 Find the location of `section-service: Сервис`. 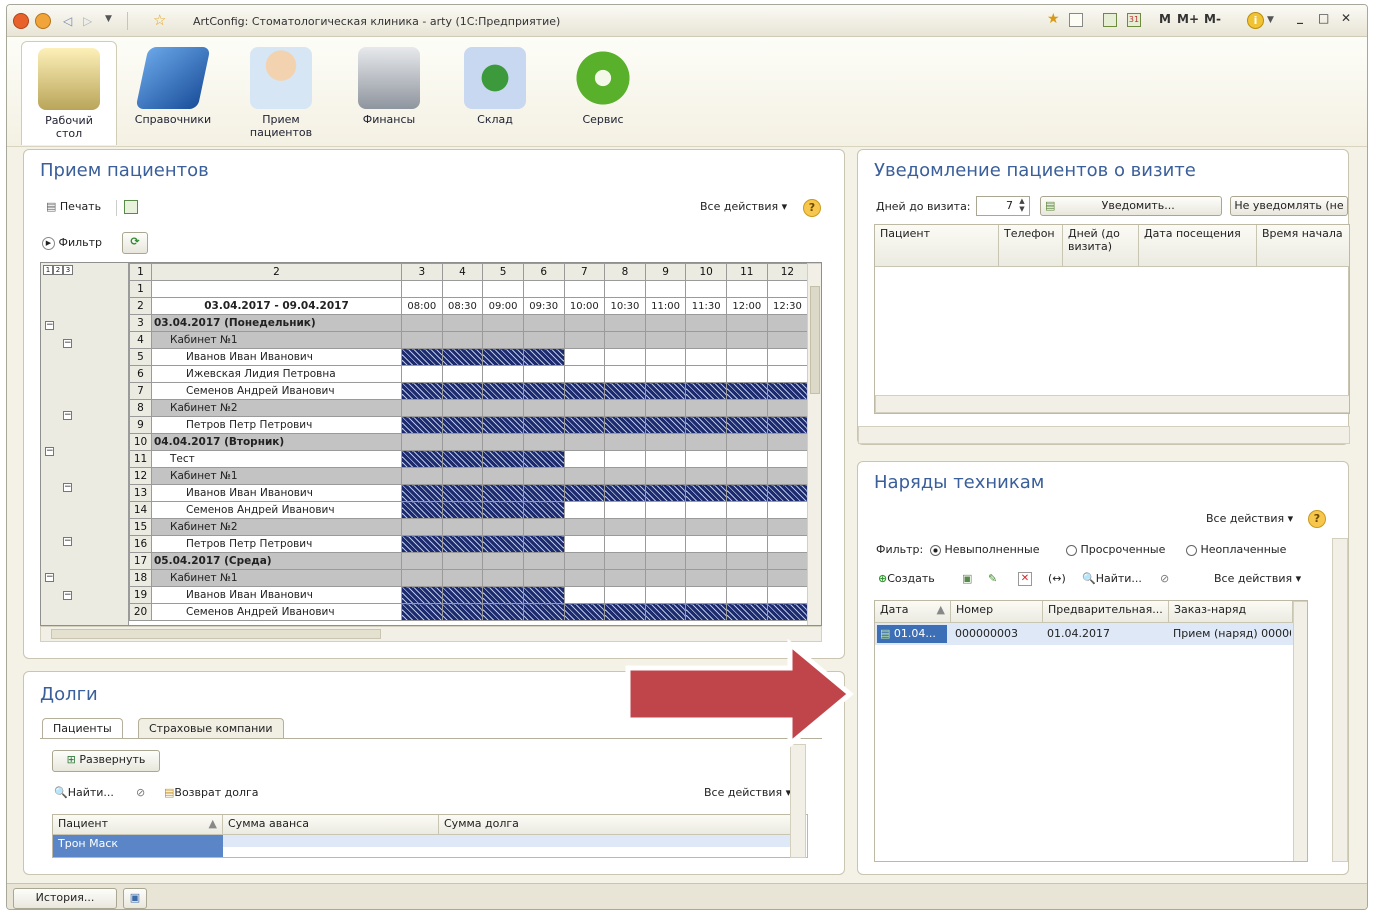

section-service: Сервис is located at coordinates (603, 93).